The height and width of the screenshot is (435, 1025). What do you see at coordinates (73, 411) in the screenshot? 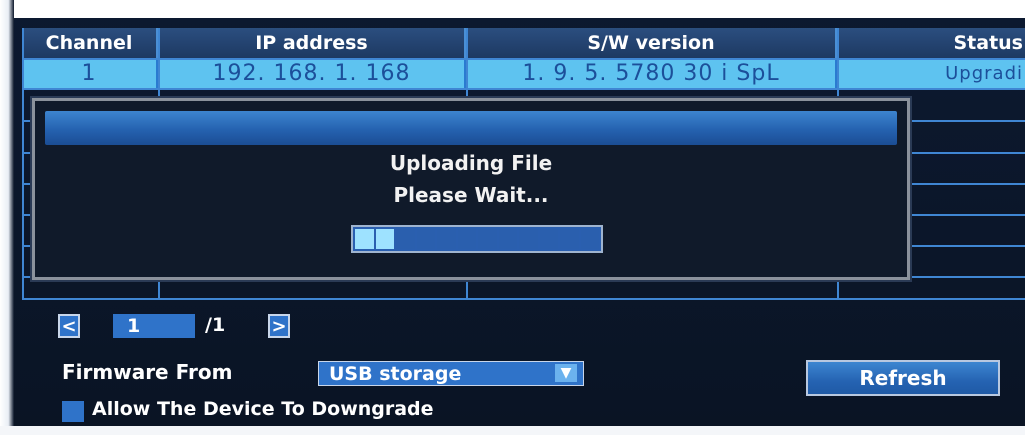
I see `downgrade-checkbox` at bounding box center [73, 411].